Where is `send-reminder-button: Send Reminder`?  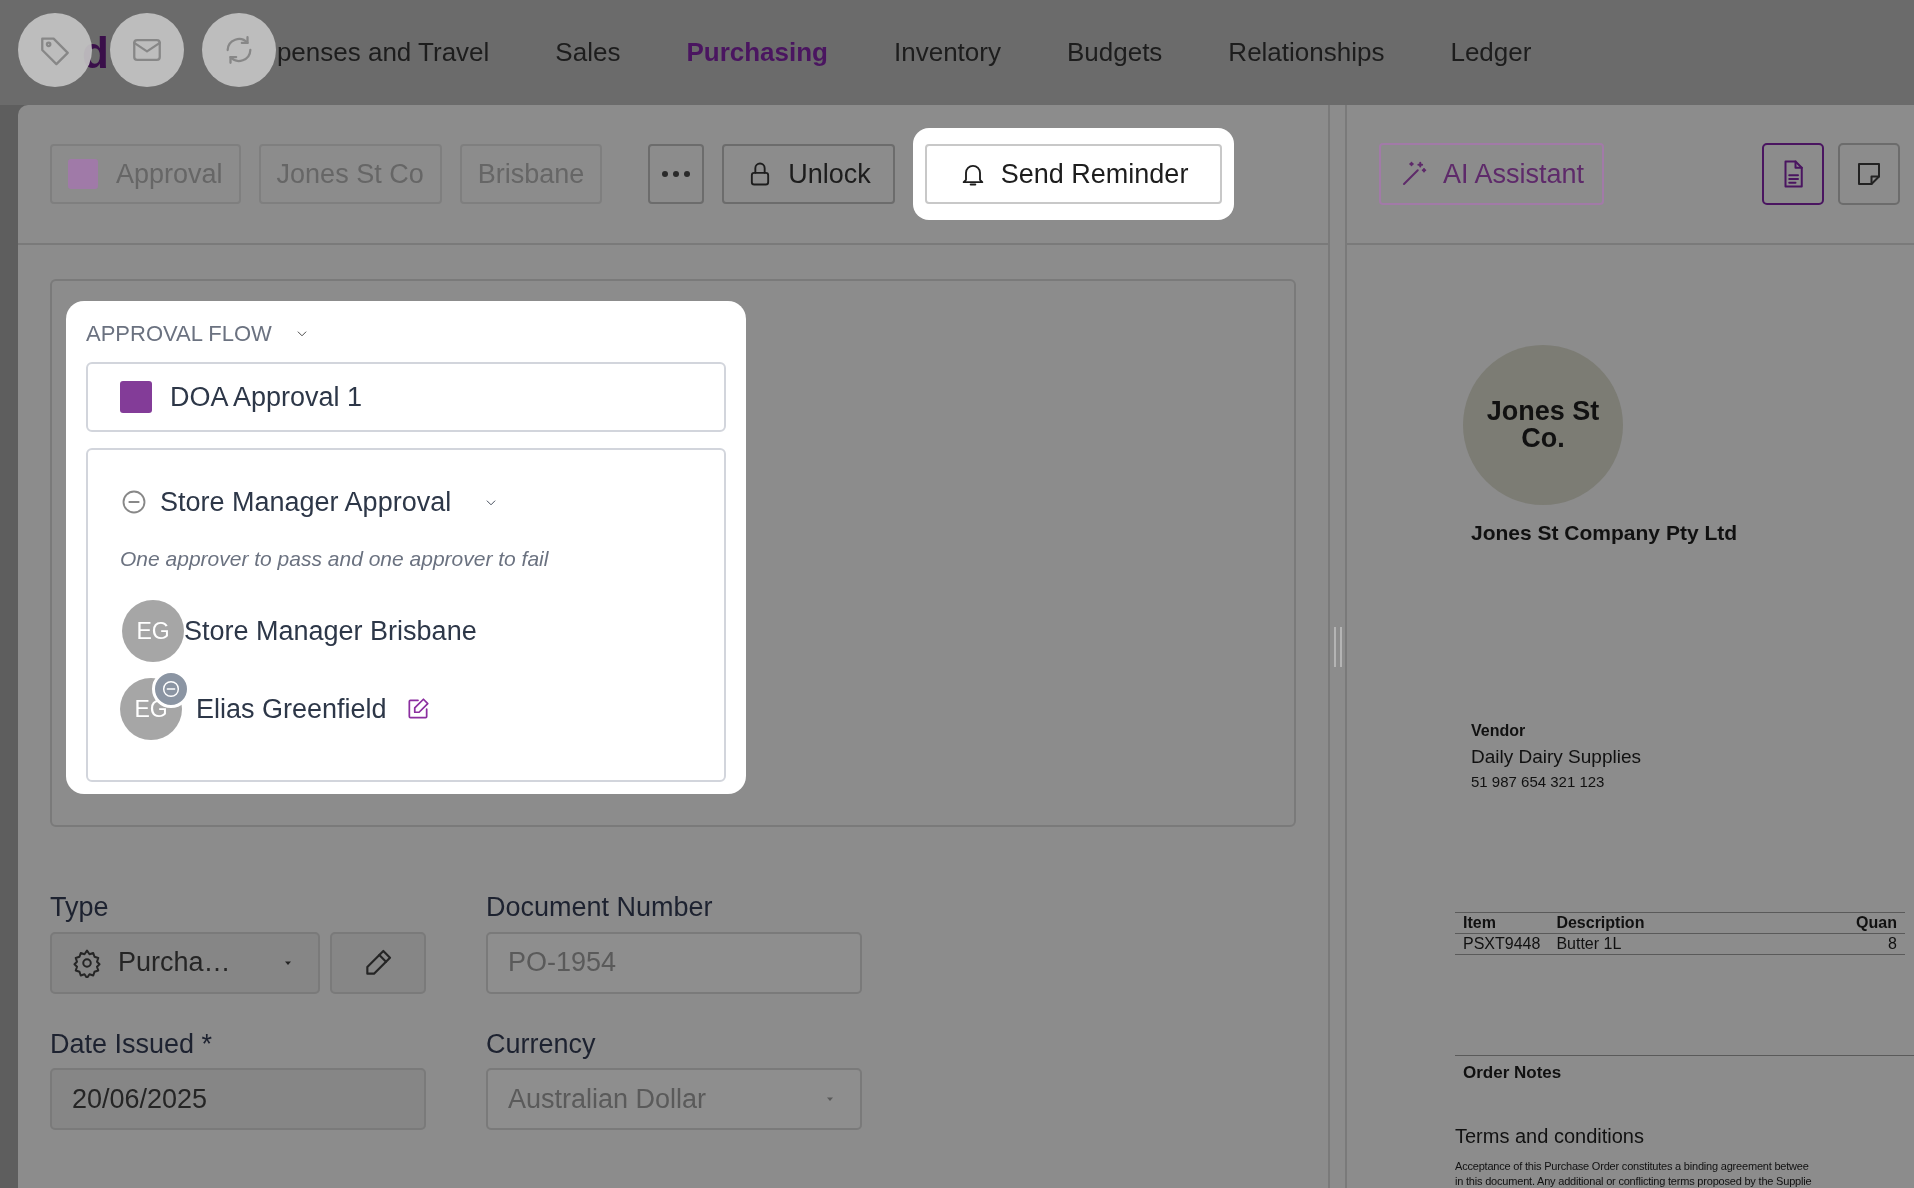 send-reminder-button: Send Reminder is located at coordinates (1073, 174).